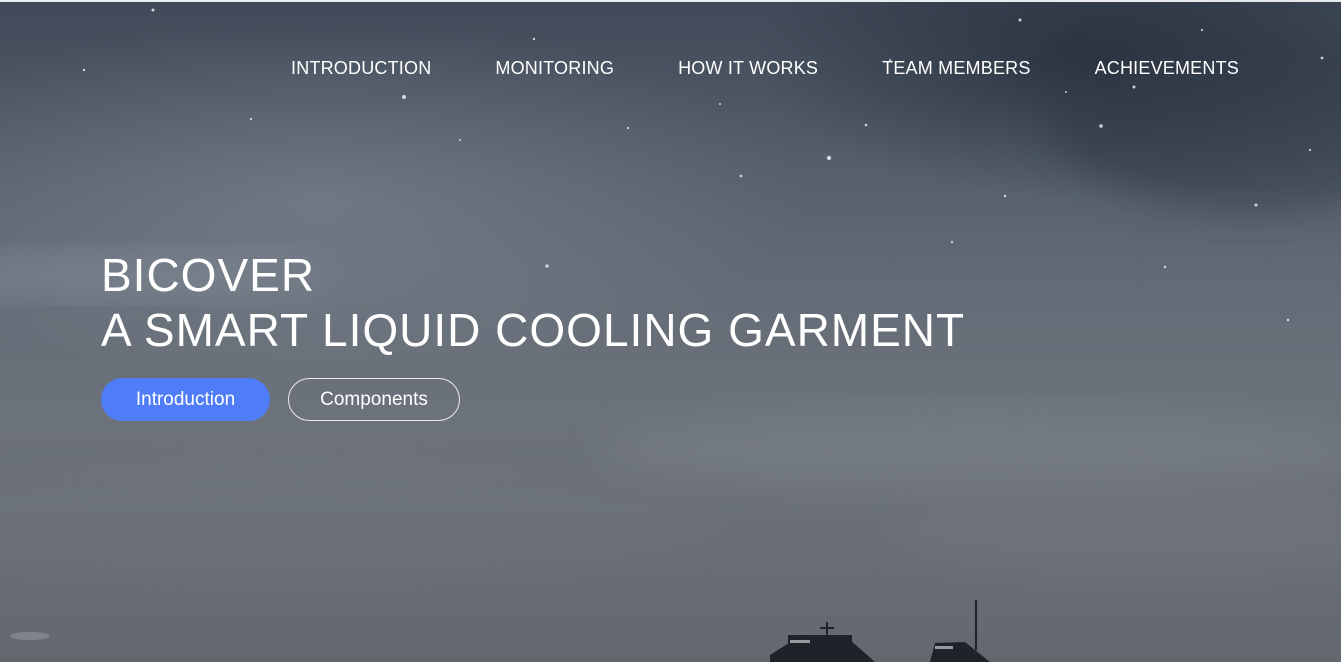 This screenshot has height=662, width=1341. Describe the element at coordinates (374, 399) in the screenshot. I see `components-button: Components` at that location.